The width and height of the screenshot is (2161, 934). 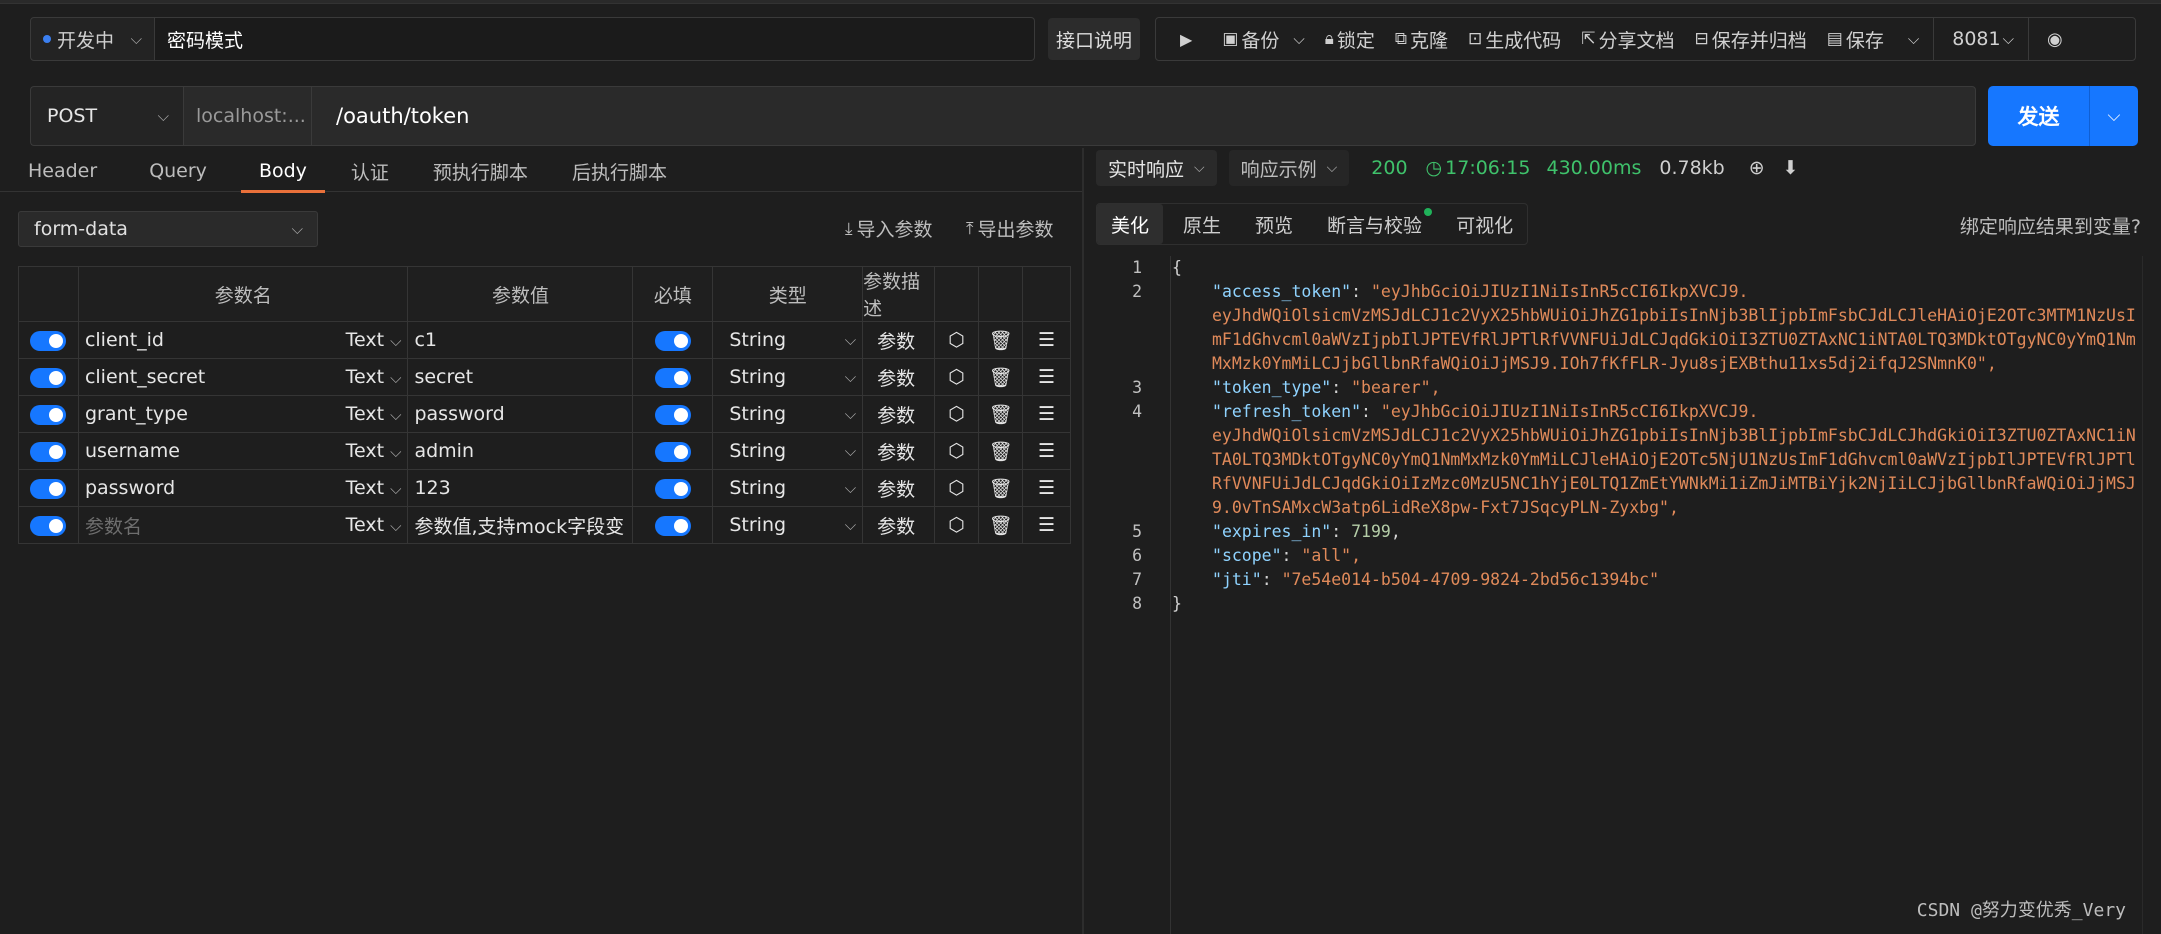 What do you see at coordinates (1079, 116) in the screenshot?
I see `url-bar: localhost:... /oauth/token` at bounding box center [1079, 116].